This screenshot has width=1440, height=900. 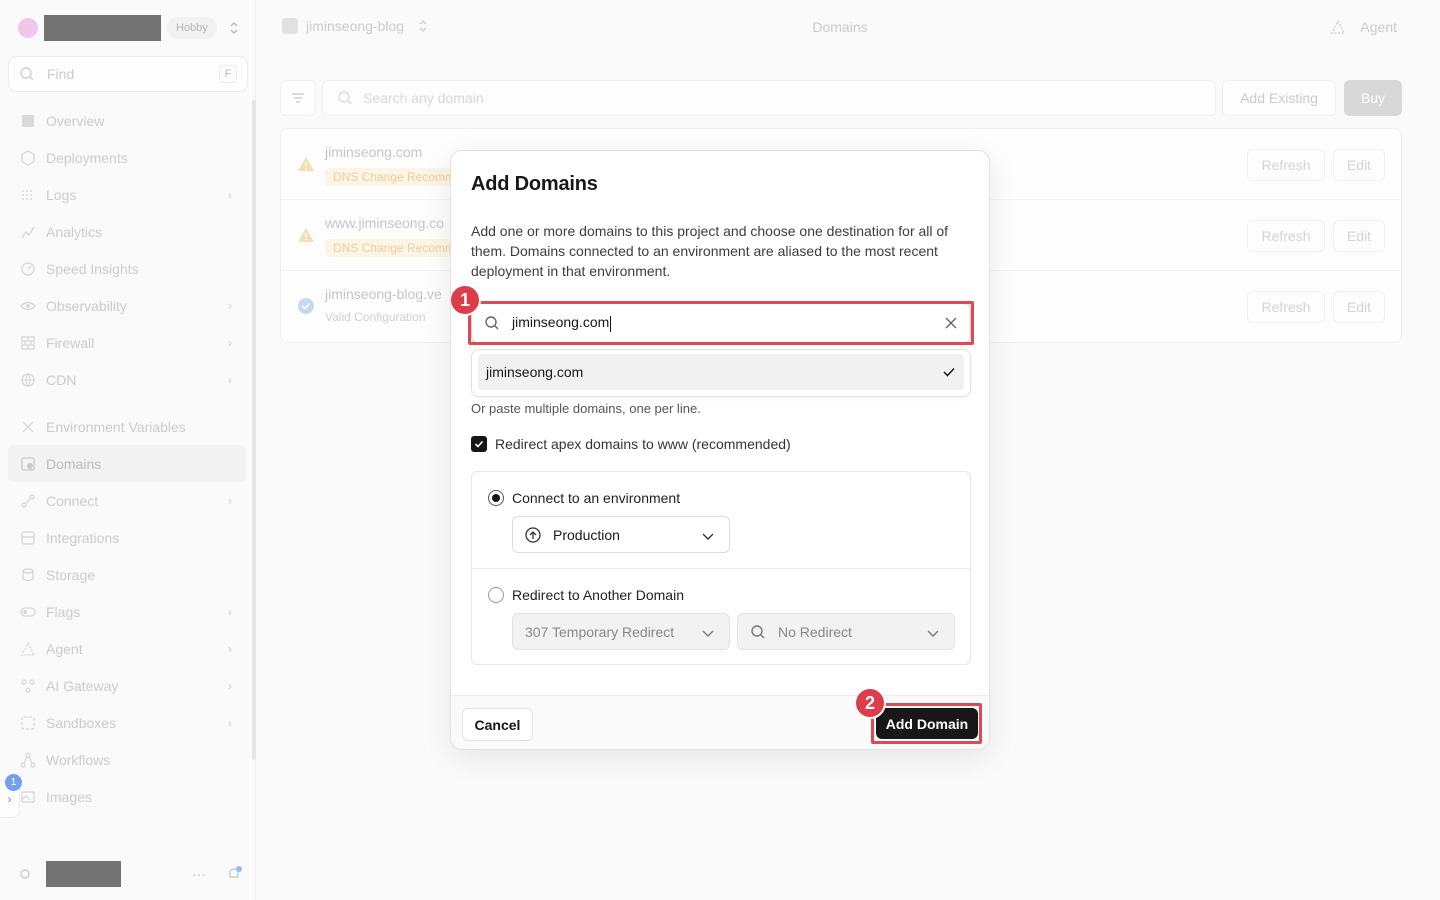 I want to click on connect-environment-section: Connect to an environment Production, so click(x=721, y=520).